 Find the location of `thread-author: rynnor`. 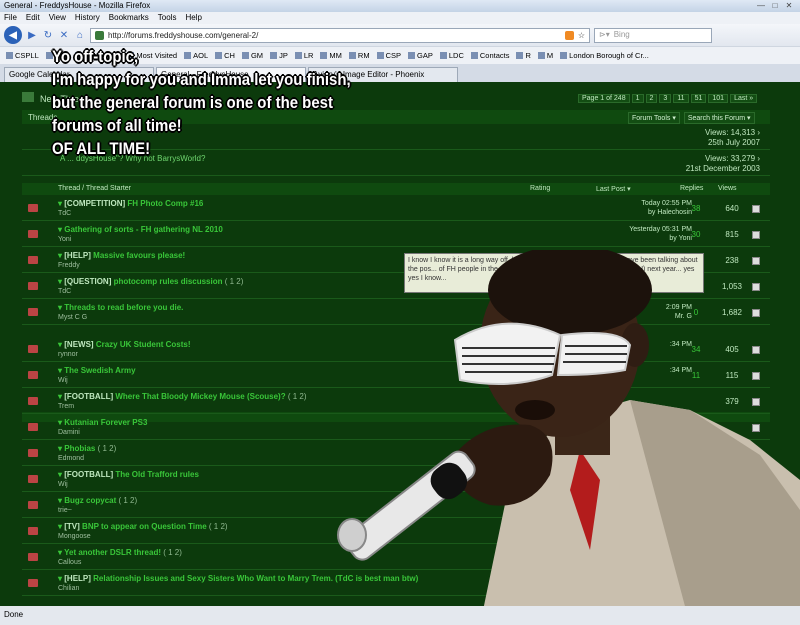

thread-author: rynnor is located at coordinates (68, 354).